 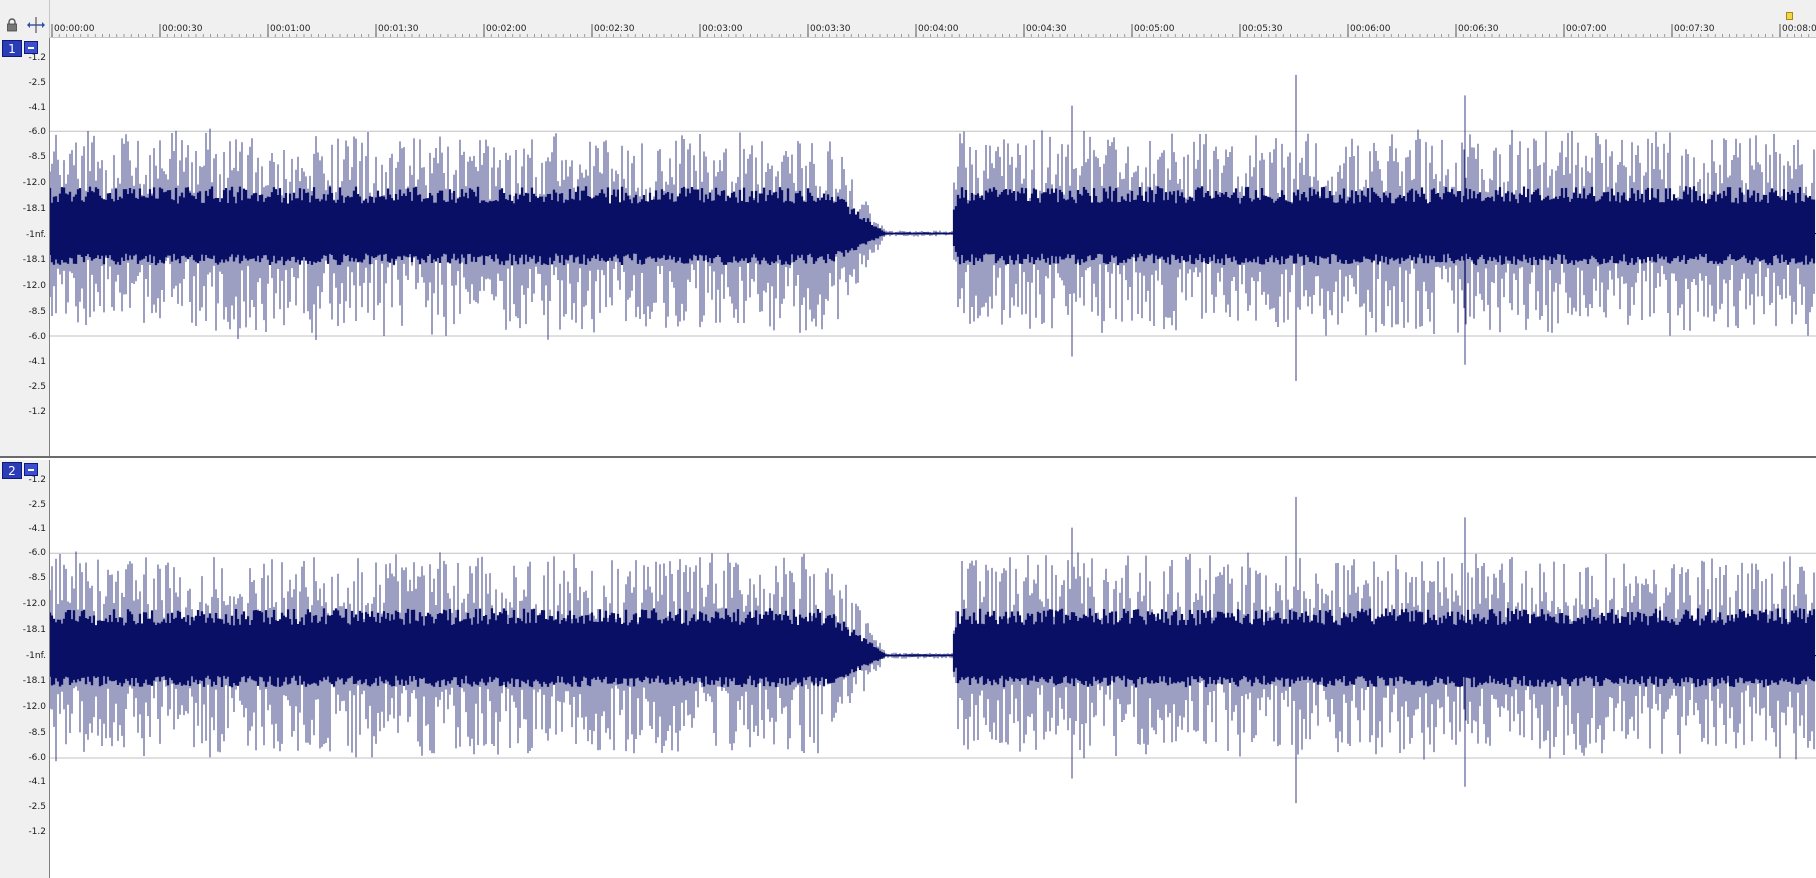 What do you see at coordinates (1694, 29) in the screenshot?
I see `ruler-time-label: 00:07:30` at bounding box center [1694, 29].